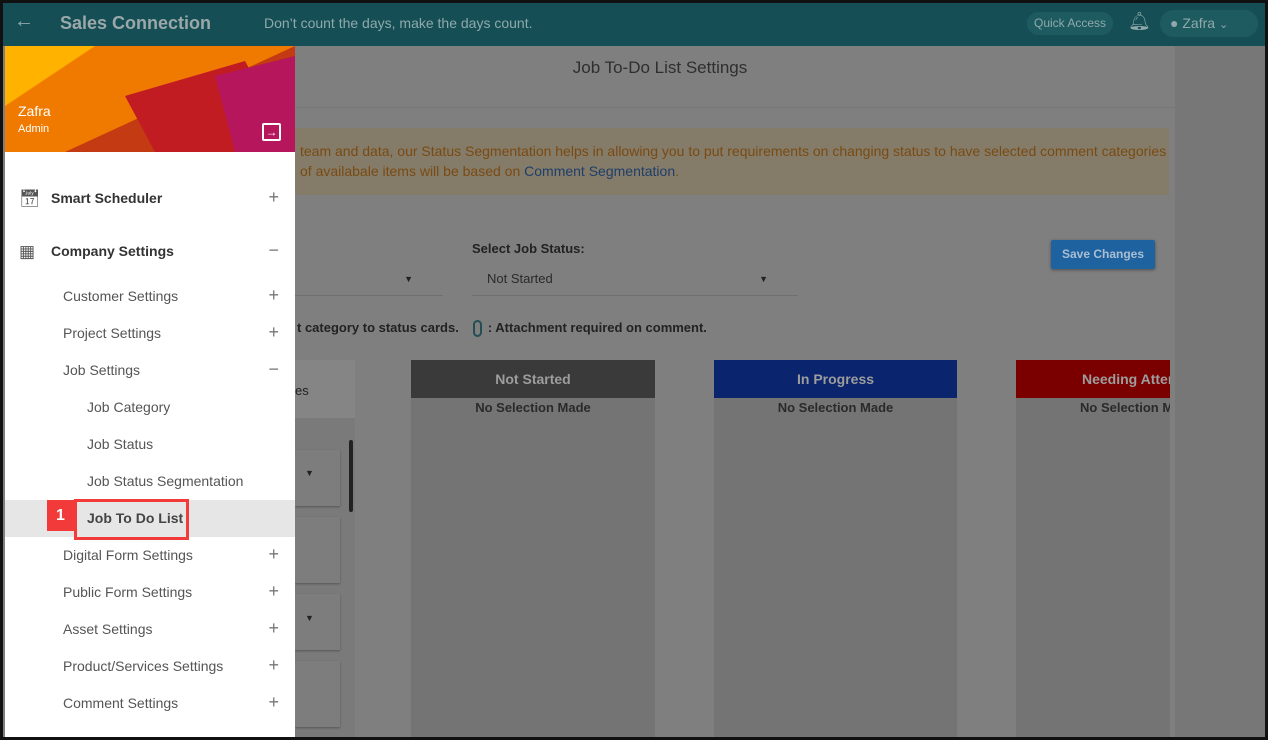 The image size is (1268, 740). What do you see at coordinates (1174, 23) in the screenshot?
I see `user-icon: ●` at bounding box center [1174, 23].